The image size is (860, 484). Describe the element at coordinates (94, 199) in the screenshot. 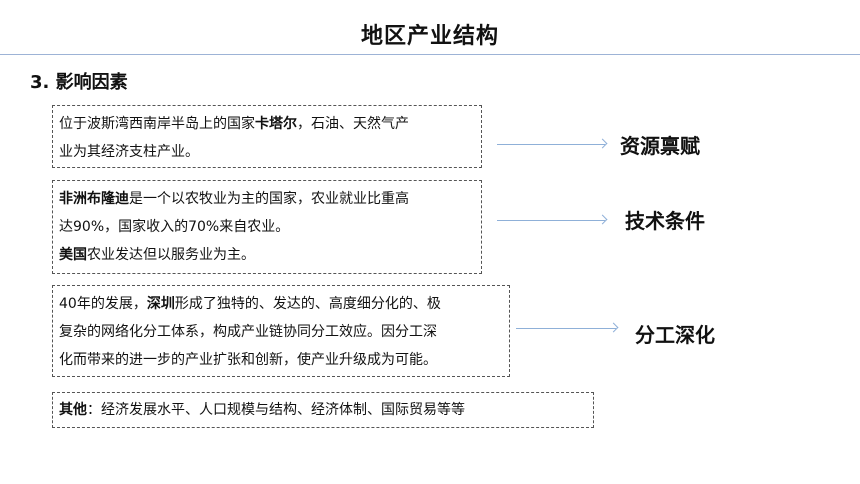

I see `highlight-text: 非洲布隆迪` at that location.